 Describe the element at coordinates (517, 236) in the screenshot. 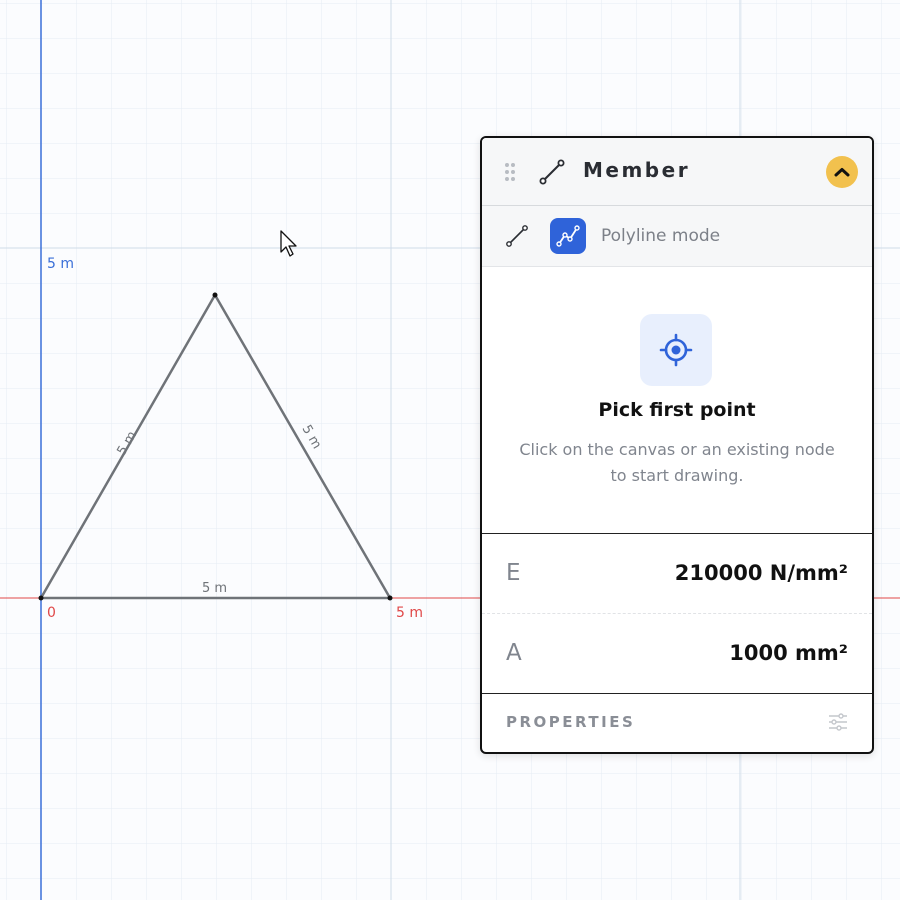

I see `line-mode-button` at that location.